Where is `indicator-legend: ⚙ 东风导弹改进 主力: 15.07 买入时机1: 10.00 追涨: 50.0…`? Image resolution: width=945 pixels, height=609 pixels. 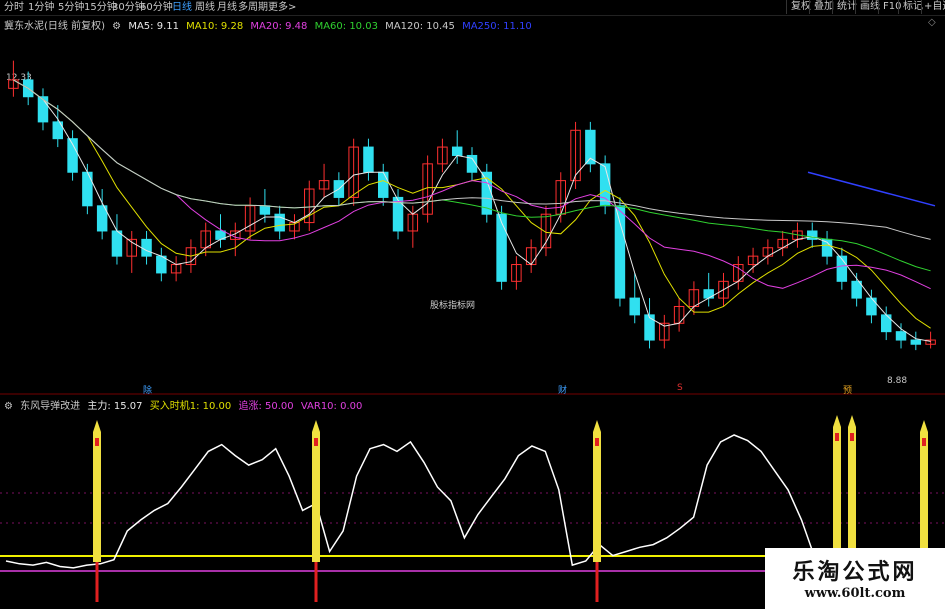 indicator-legend: ⚙ 东风导弹改进 主力: 15.07 买入时机1: 10.00 追涨: 50.0… is located at coordinates (185, 404).